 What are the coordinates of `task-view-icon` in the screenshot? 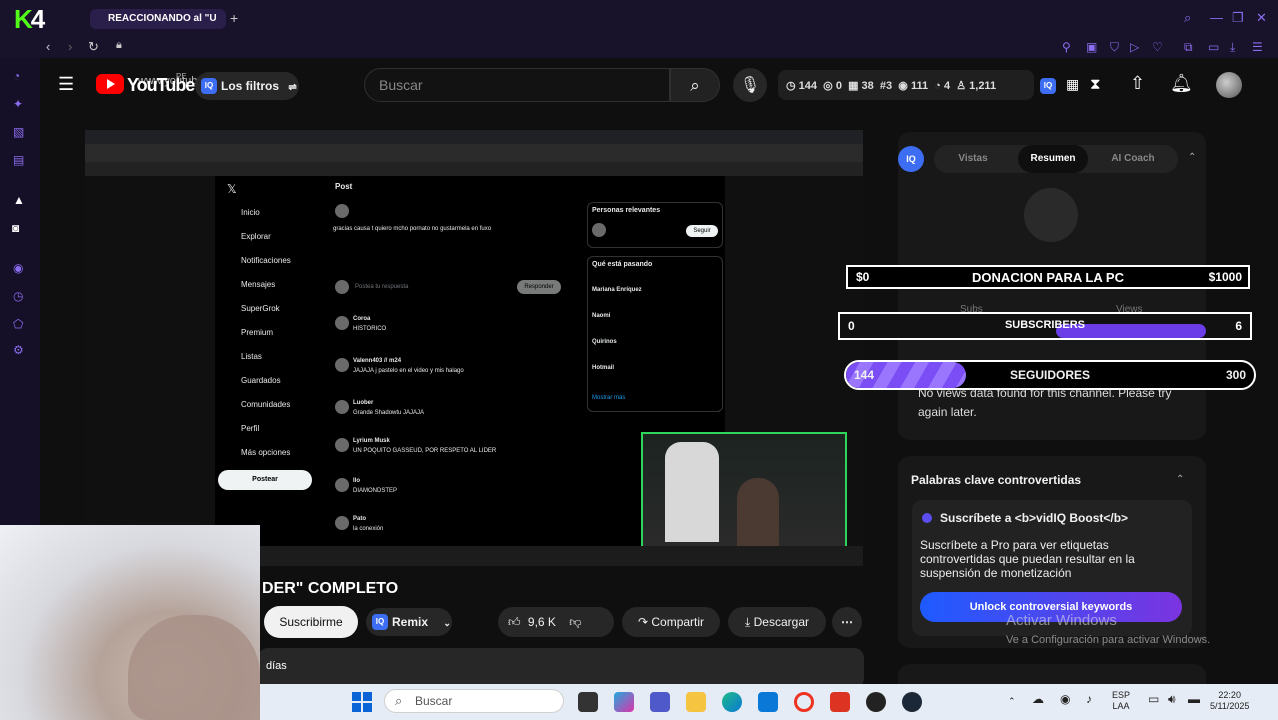 It's located at (588, 702).